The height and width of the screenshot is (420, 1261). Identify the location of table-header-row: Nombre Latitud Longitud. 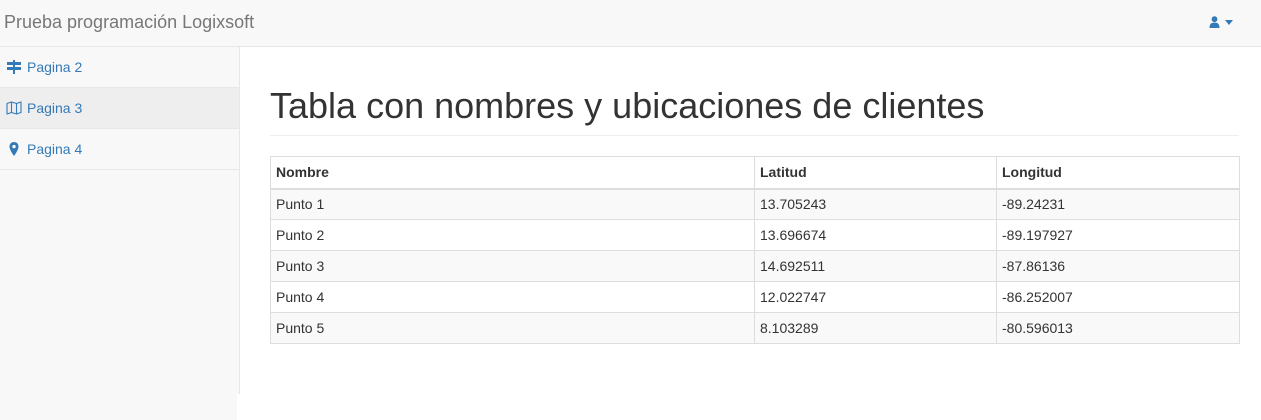
(755, 173).